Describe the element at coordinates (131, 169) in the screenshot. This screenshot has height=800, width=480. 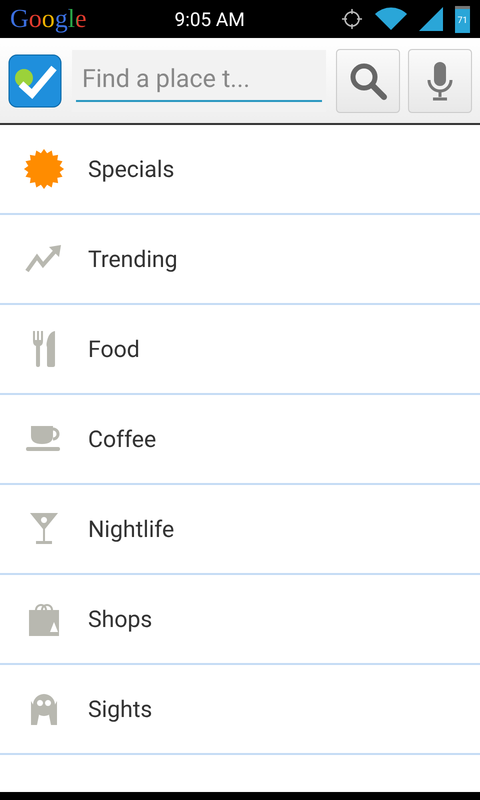
I see `category-label: Specials` at that location.